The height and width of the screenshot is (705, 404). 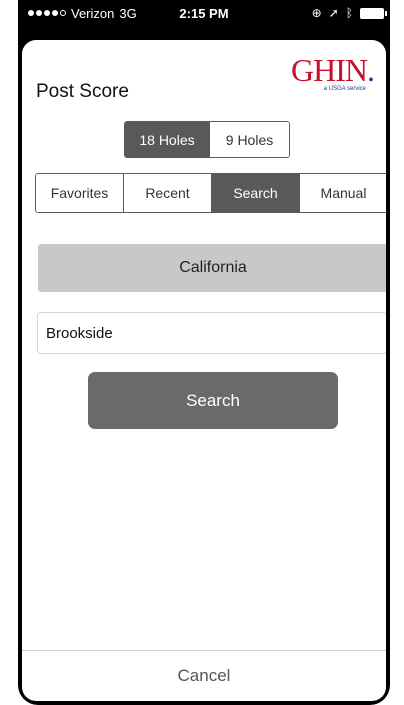 I want to click on course-name-input, so click(x=211, y=333).